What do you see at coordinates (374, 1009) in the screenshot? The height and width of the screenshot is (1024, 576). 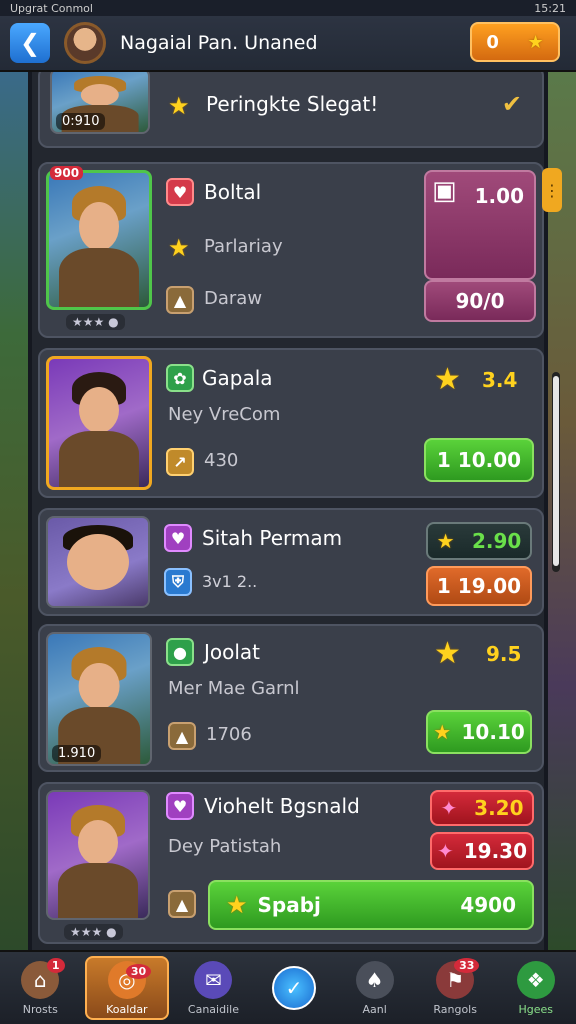 I see `nav-label: Aanl` at bounding box center [374, 1009].